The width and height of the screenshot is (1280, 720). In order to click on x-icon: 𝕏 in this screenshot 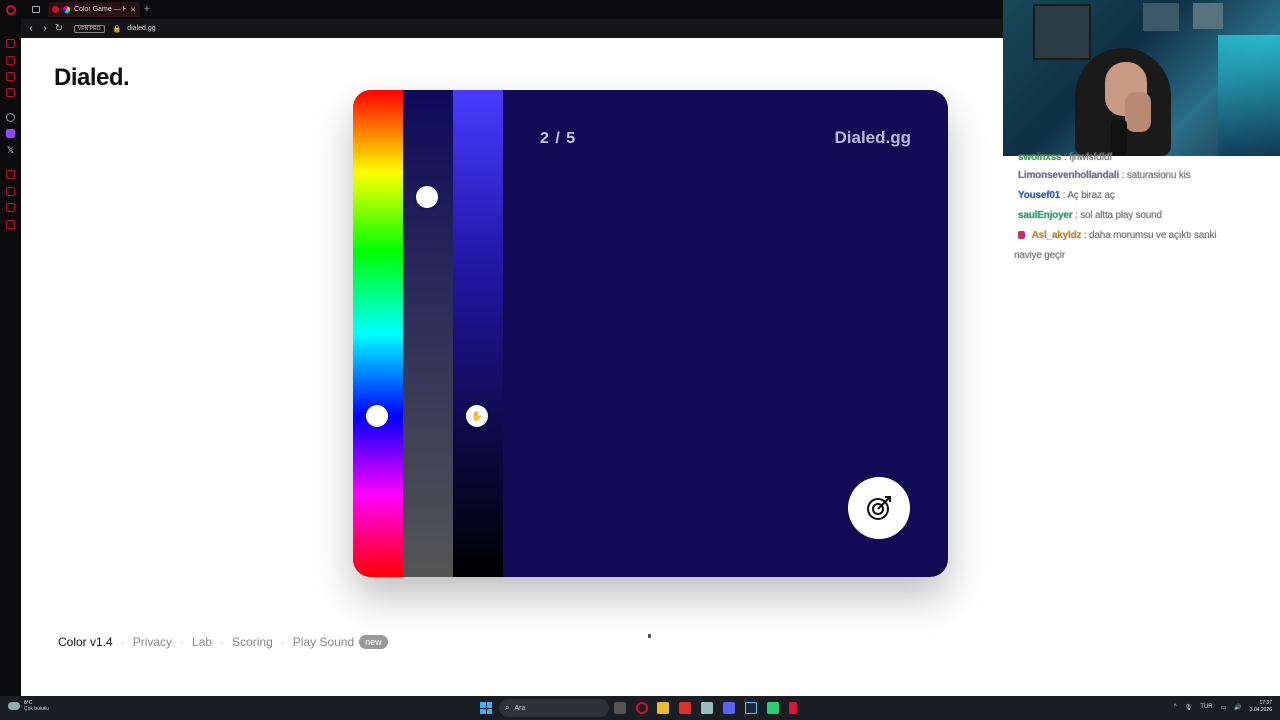, I will do `click(10, 150)`.